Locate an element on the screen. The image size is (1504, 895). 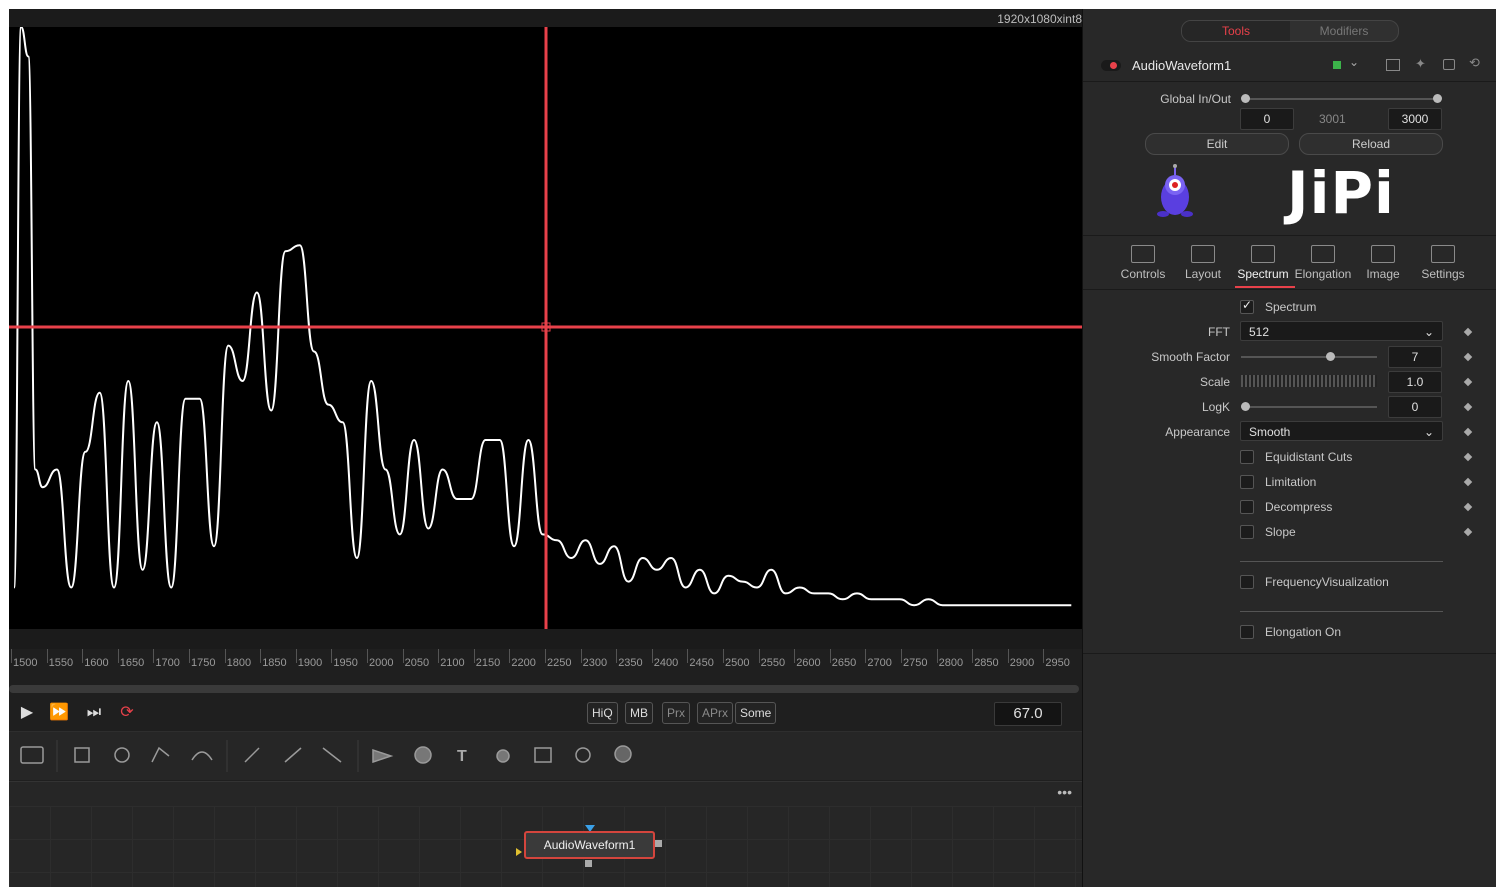
ruler-tick-label: 1650 is located at coordinates (132, 663).